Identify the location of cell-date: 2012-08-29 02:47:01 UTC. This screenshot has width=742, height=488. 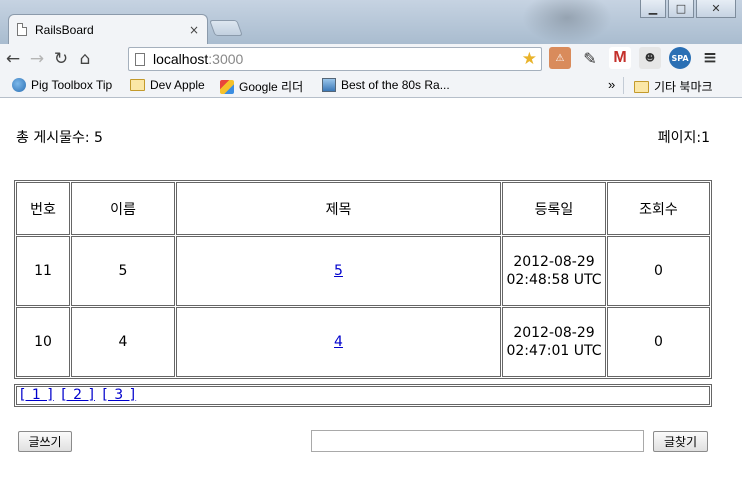
(554, 342).